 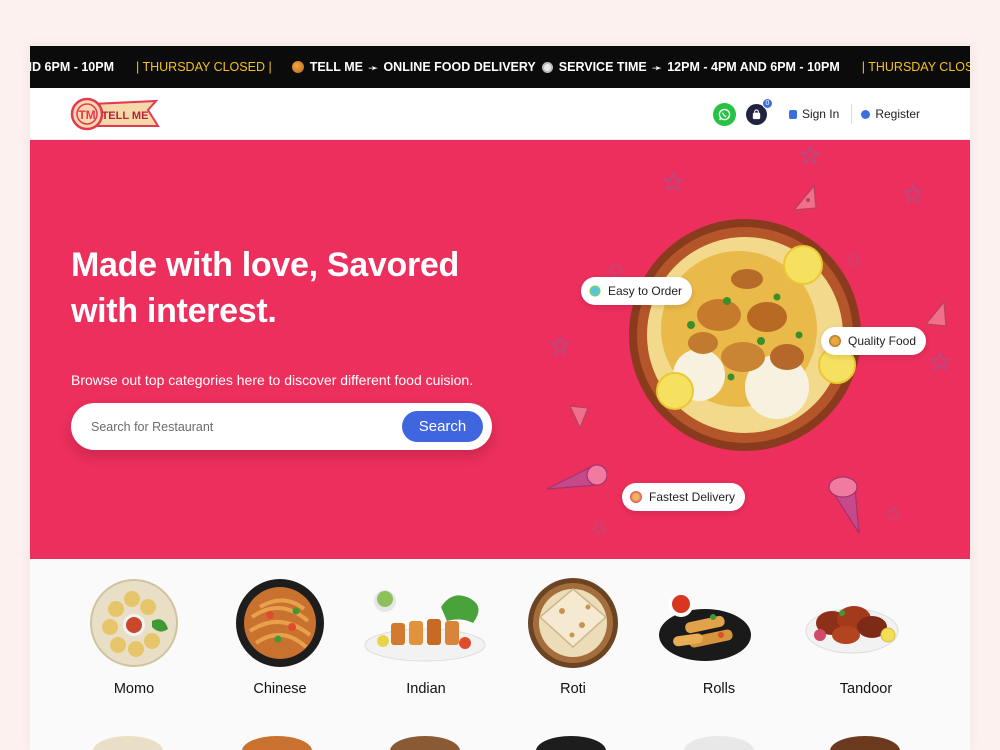 What do you see at coordinates (645, 291) in the screenshot?
I see `easy-to-order-label: Easy to Order` at bounding box center [645, 291].